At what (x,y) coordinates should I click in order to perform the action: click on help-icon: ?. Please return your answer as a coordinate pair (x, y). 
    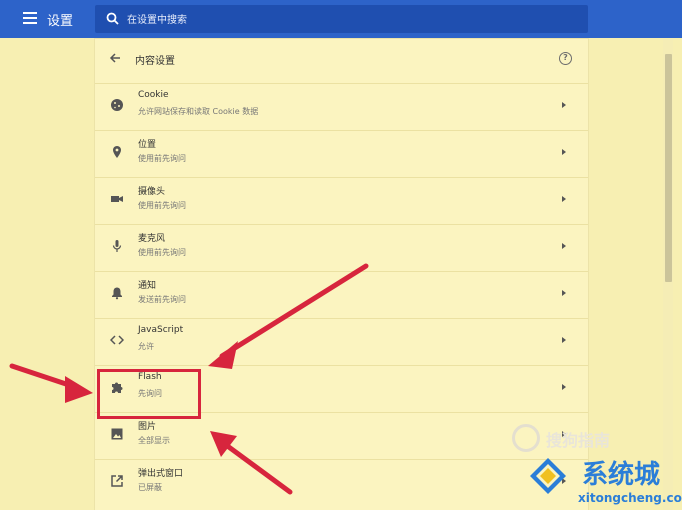
    Looking at the image, I should click on (565, 58).